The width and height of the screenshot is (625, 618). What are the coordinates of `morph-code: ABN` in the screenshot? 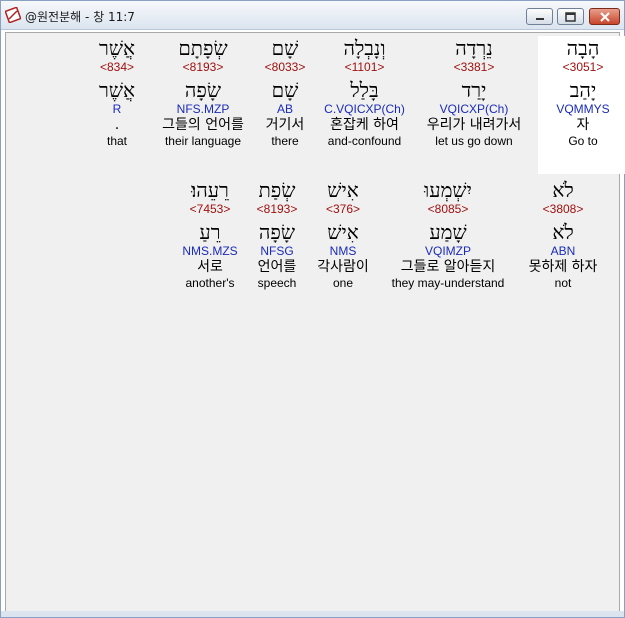 It's located at (563, 251).